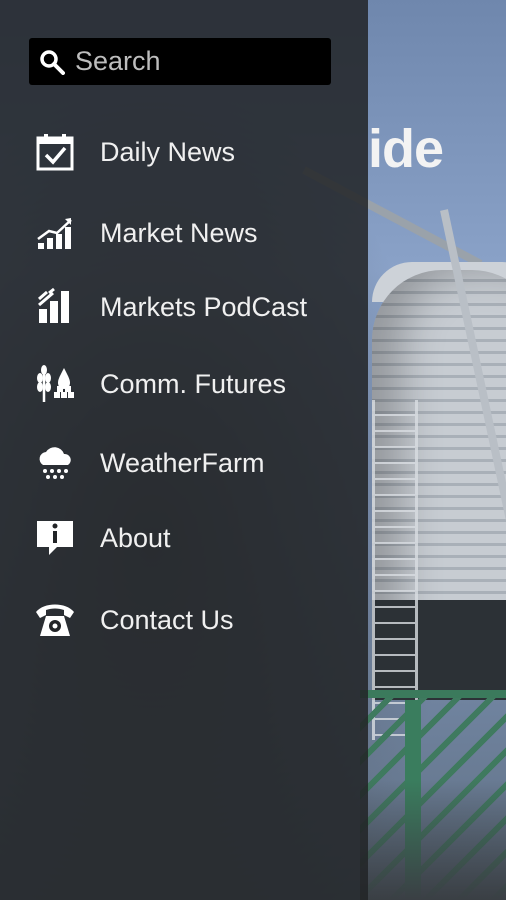 The width and height of the screenshot is (506, 900). I want to click on search-icon, so click(52, 62).